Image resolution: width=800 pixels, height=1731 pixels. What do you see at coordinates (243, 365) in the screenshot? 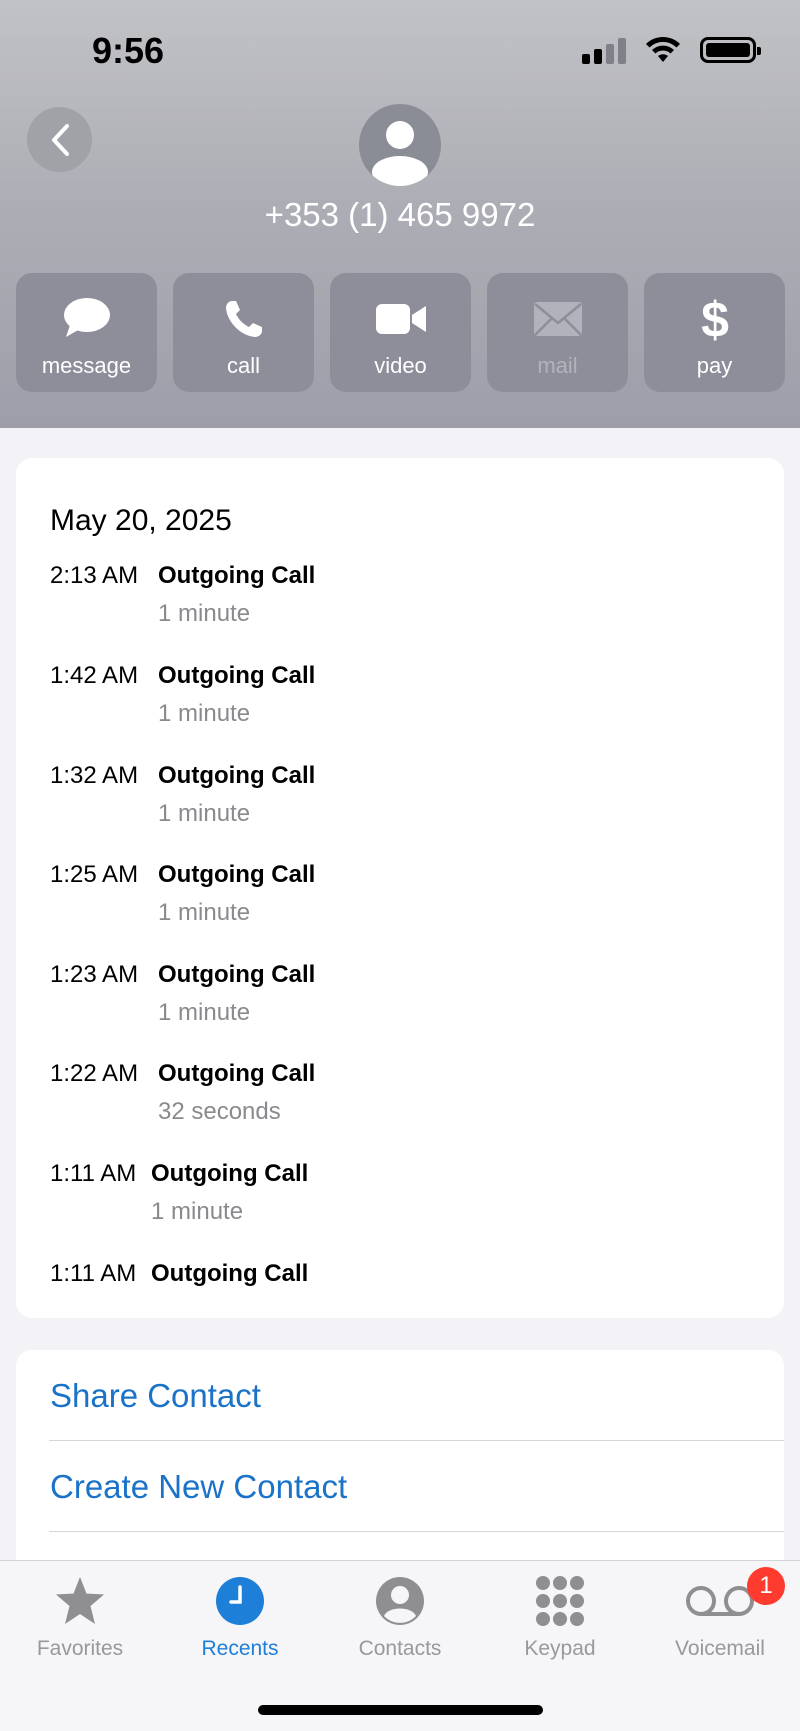
I see `call-label: call` at bounding box center [243, 365].